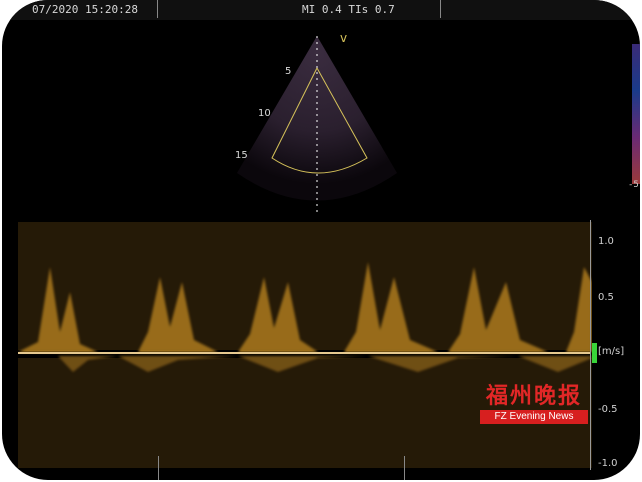 The image size is (642, 482). Describe the element at coordinates (633, 185) in the screenshot. I see `color-scale-label: -5` at that location.